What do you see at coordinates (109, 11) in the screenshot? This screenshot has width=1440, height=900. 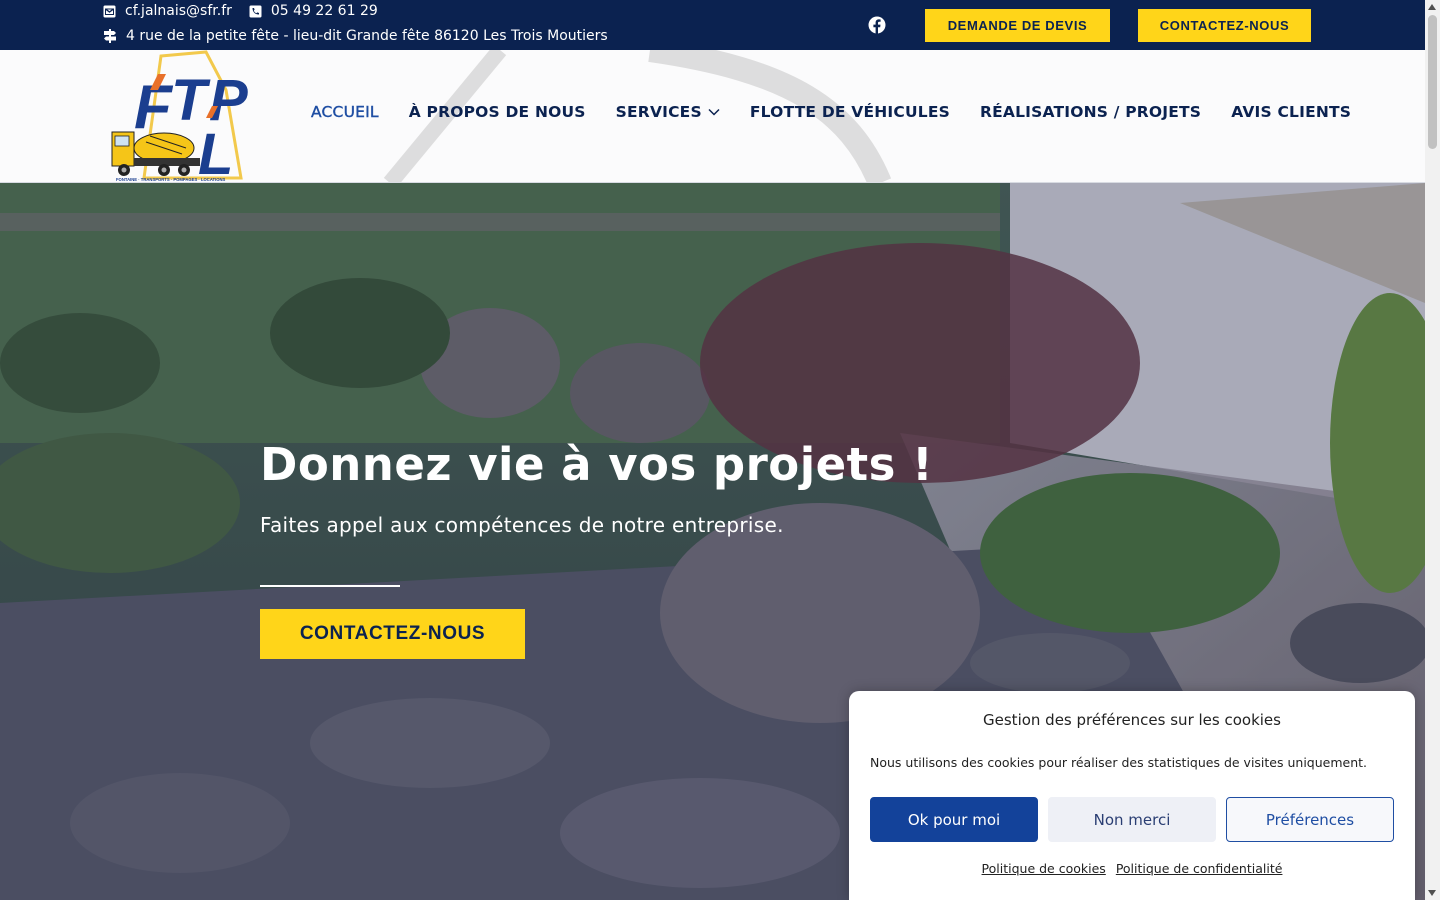 I see `envelope-icon` at bounding box center [109, 11].